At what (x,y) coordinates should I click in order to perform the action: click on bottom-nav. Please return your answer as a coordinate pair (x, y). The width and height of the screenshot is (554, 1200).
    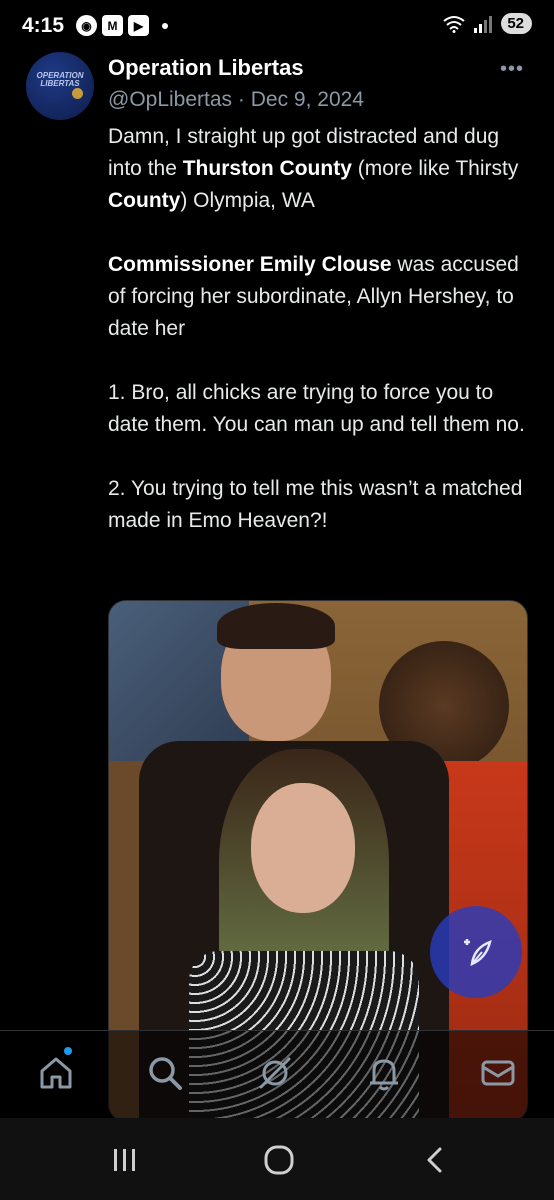
    Looking at the image, I should click on (277, 1074).